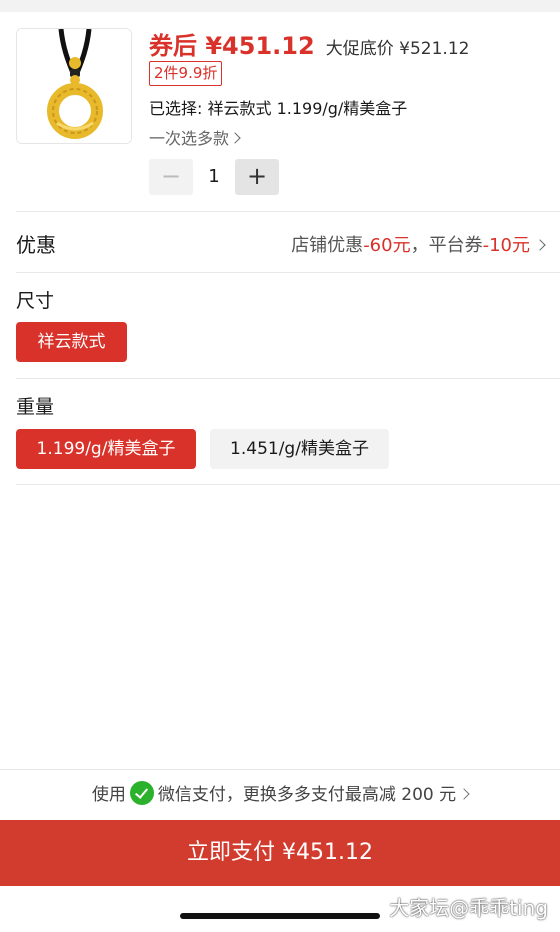 The height and width of the screenshot is (932, 560). Describe the element at coordinates (232, 46) in the screenshot. I see `price-after-coupon: 券后 ¥451.12` at that location.